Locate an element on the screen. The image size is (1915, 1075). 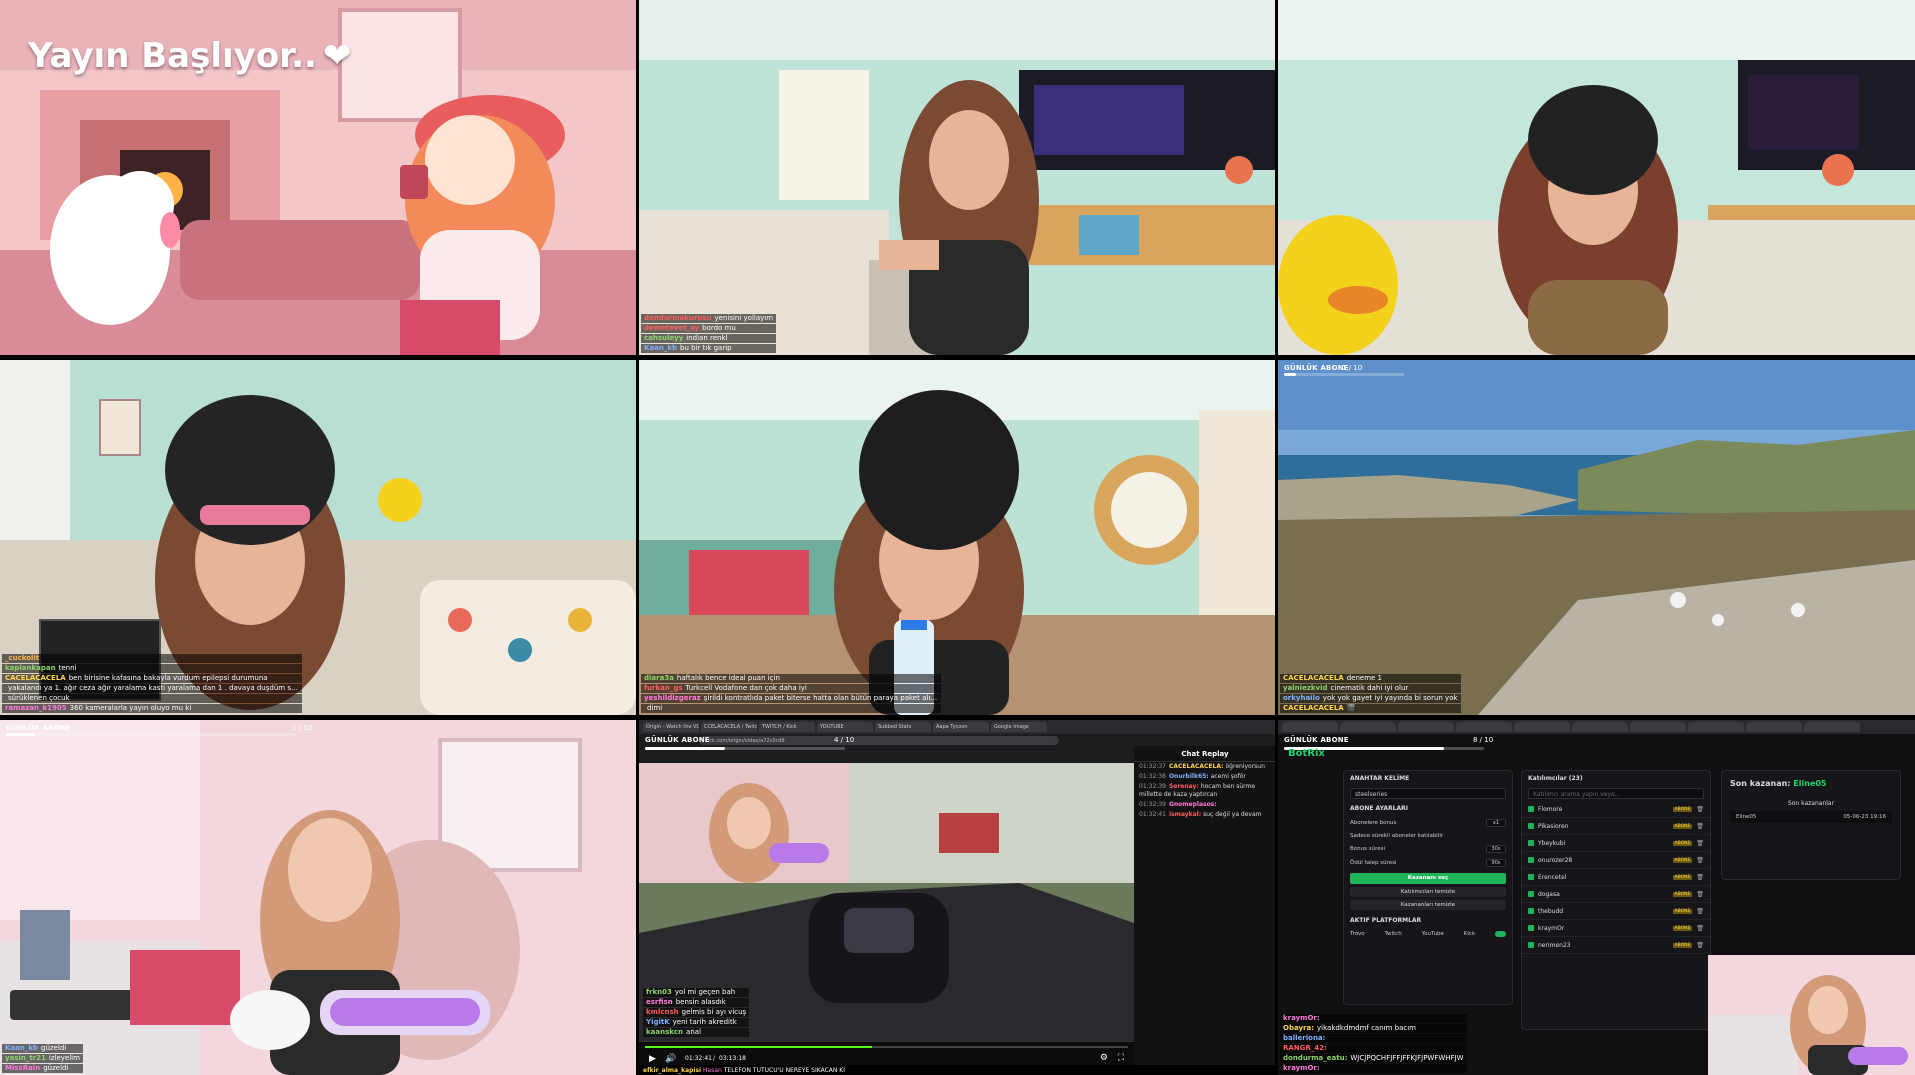
settings-icon: ⚙ is located at coordinates (1104, 1058).